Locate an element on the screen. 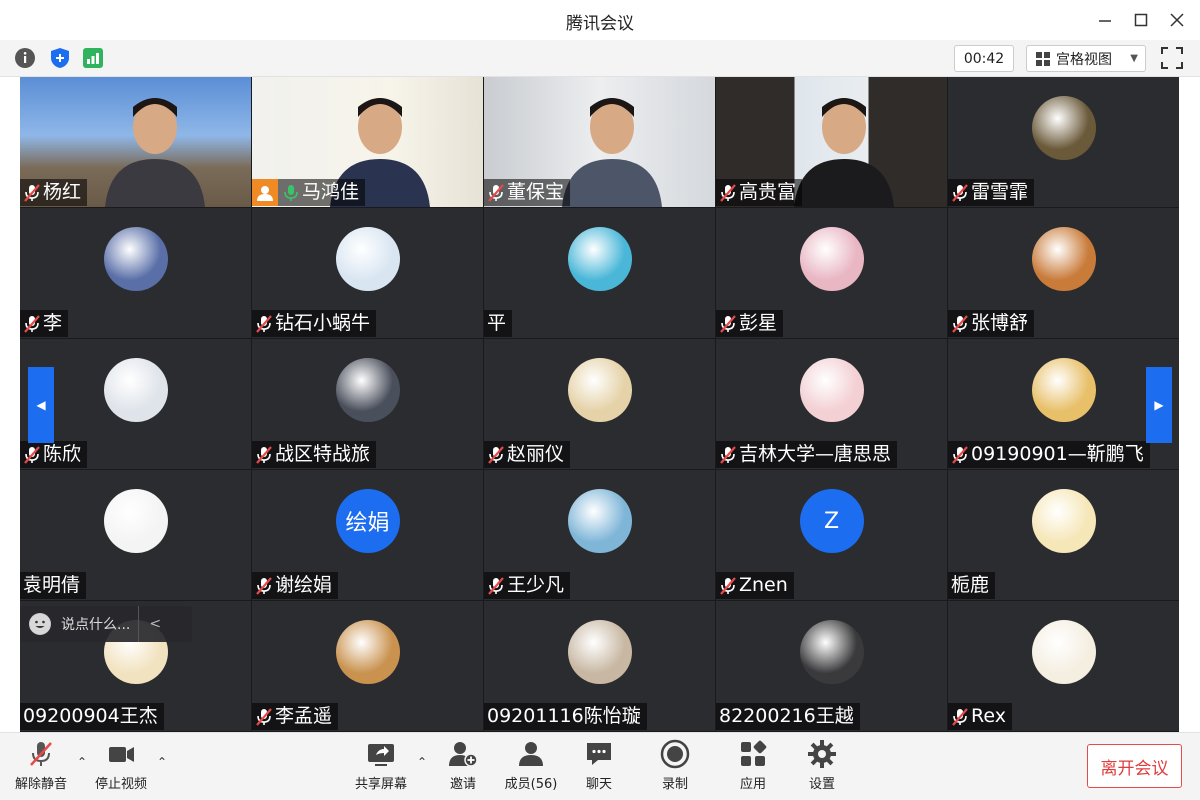 The image size is (1200, 800). emoji-icon is located at coordinates (40, 624).